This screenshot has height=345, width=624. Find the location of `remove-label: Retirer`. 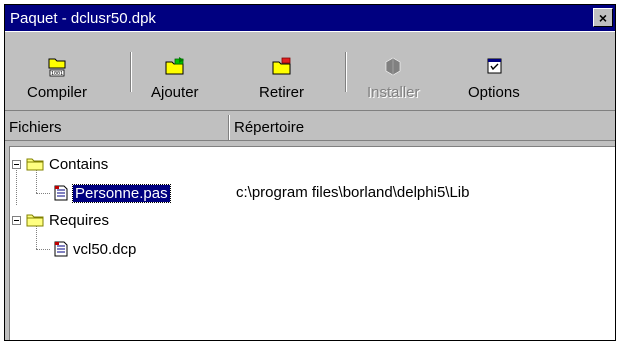

remove-label: Retirer is located at coordinates (282, 92).